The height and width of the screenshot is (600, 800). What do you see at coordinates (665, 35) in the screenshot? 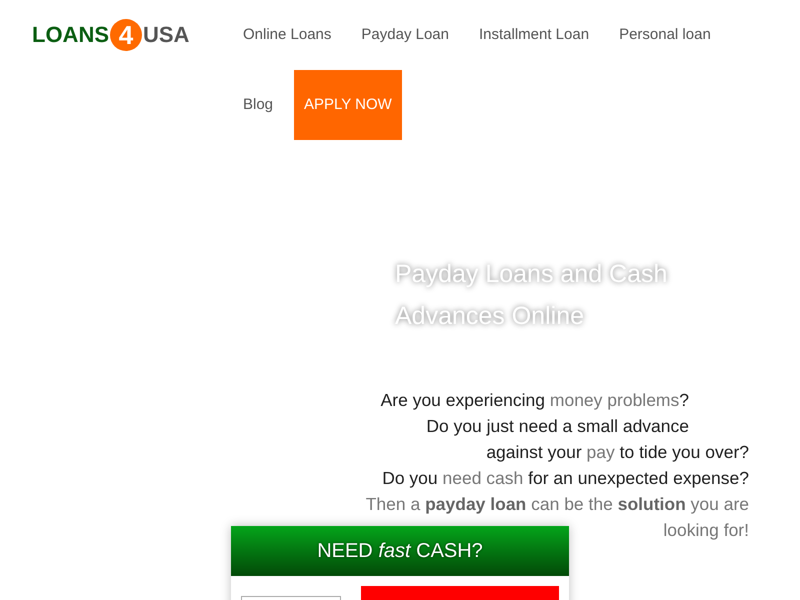
I see `nav-link: Personal loan` at bounding box center [665, 35].